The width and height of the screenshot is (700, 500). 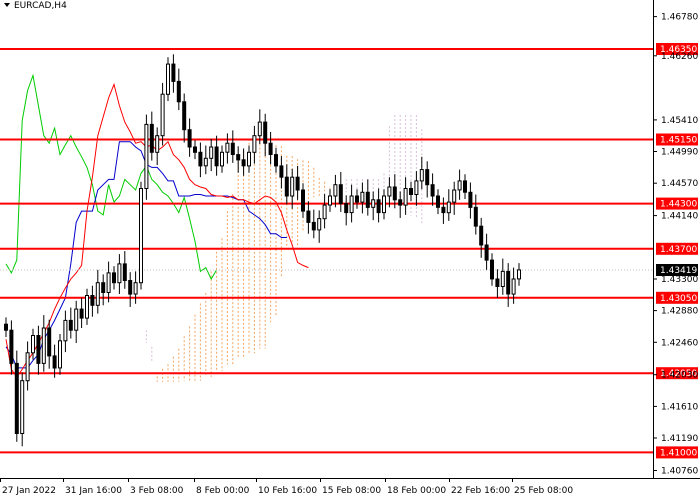 What do you see at coordinates (679, 18) in the screenshot?
I see `price-tick-label: 1.46780` at bounding box center [679, 18].